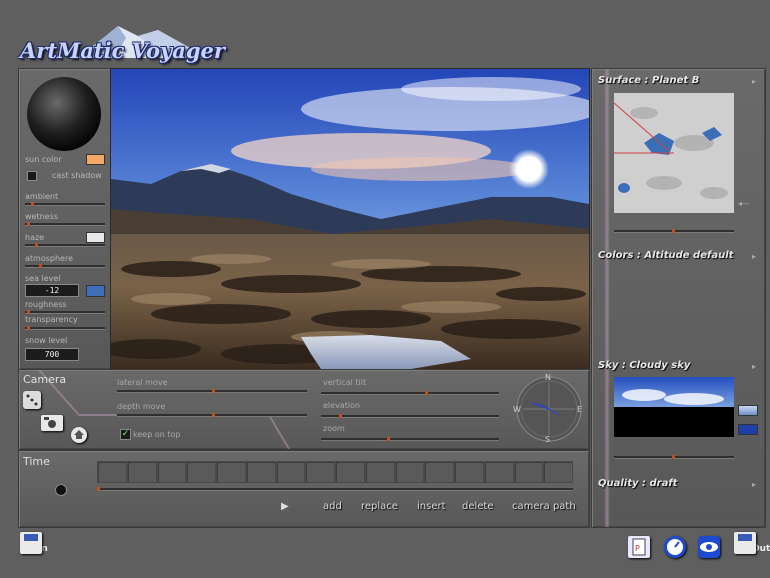  I want to click on surface-menu-icon: ▸, so click(754, 81).